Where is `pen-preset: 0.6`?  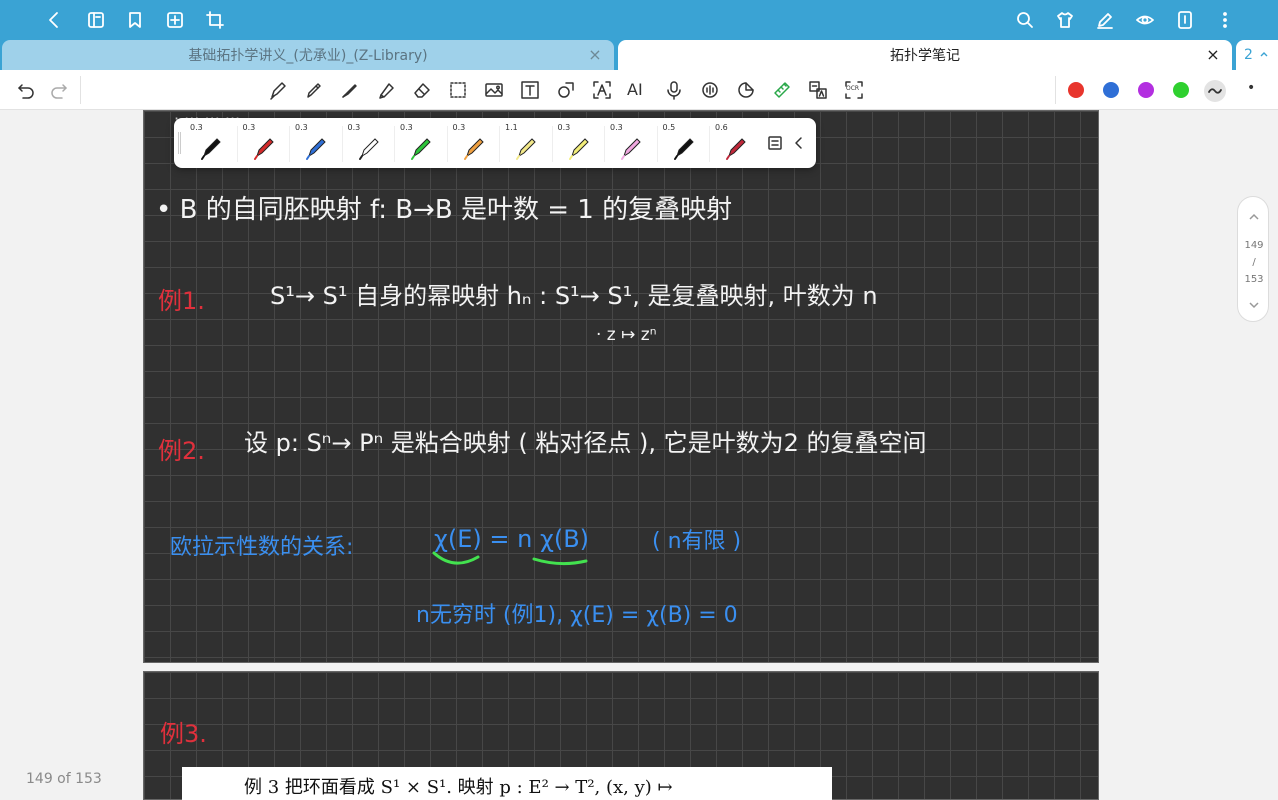
pen-preset: 0.6 is located at coordinates (735, 143).